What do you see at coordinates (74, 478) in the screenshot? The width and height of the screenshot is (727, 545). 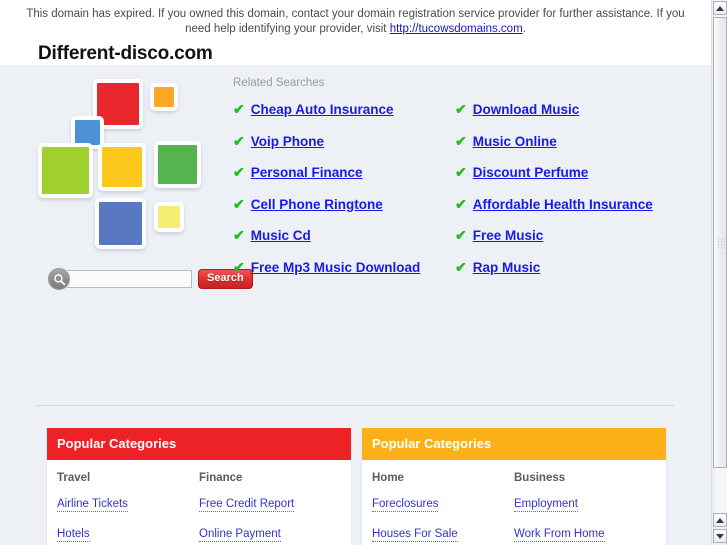 I see `category-title: Travel` at bounding box center [74, 478].